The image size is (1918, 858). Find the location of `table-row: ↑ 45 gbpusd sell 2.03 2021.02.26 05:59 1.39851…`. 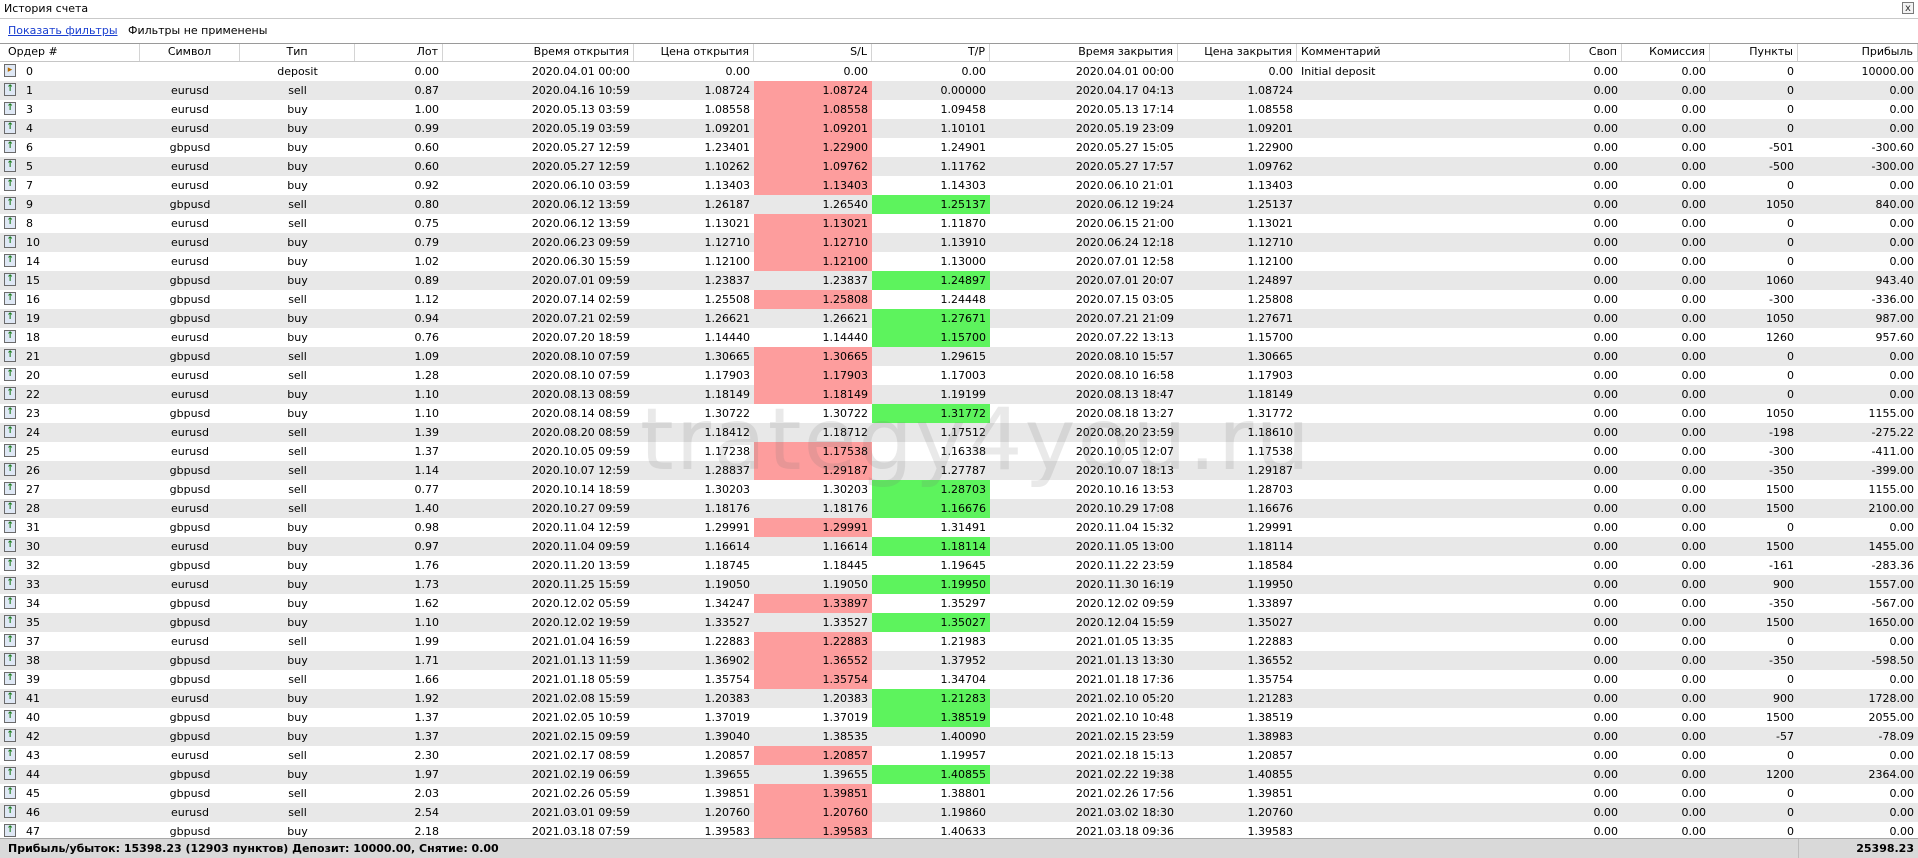

table-row: ↑ 45 gbpusd sell 2.03 2021.02.26 05:59 1.39851… is located at coordinates (959, 793).